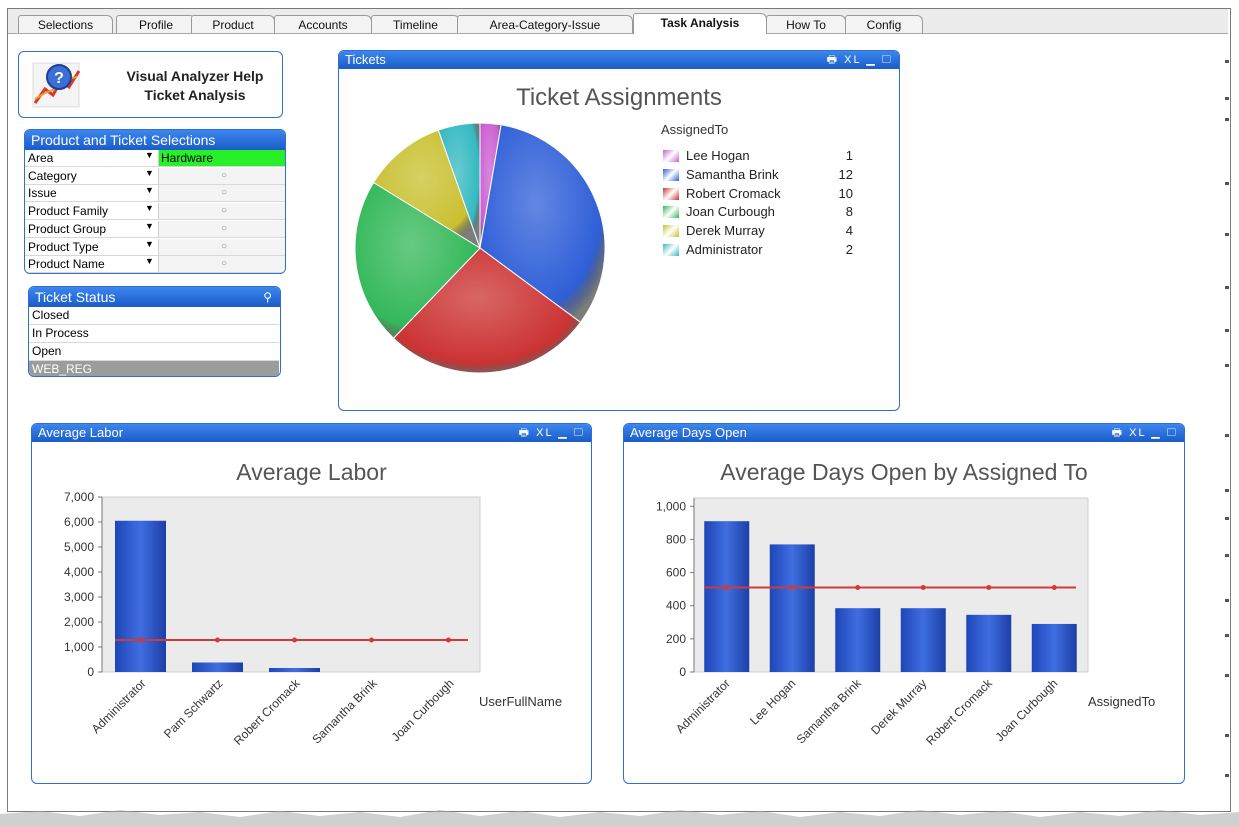 The image size is (1239, 826). Describe the element at coordinates (233, 24) in the screenshot. I see `tab-product: Product` at that location.